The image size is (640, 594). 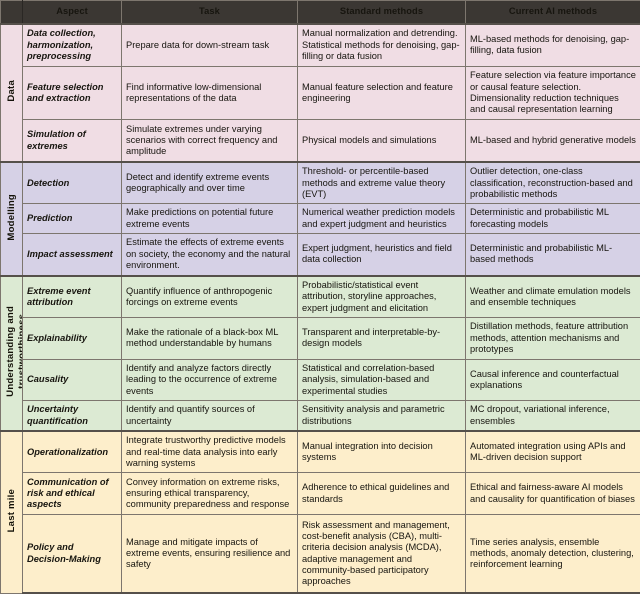 What do you see at coordinates (552, 141) in the screenshot?
I see `cell-ai: ML-based and hybrid generative models` at bounding box center [552, 141].